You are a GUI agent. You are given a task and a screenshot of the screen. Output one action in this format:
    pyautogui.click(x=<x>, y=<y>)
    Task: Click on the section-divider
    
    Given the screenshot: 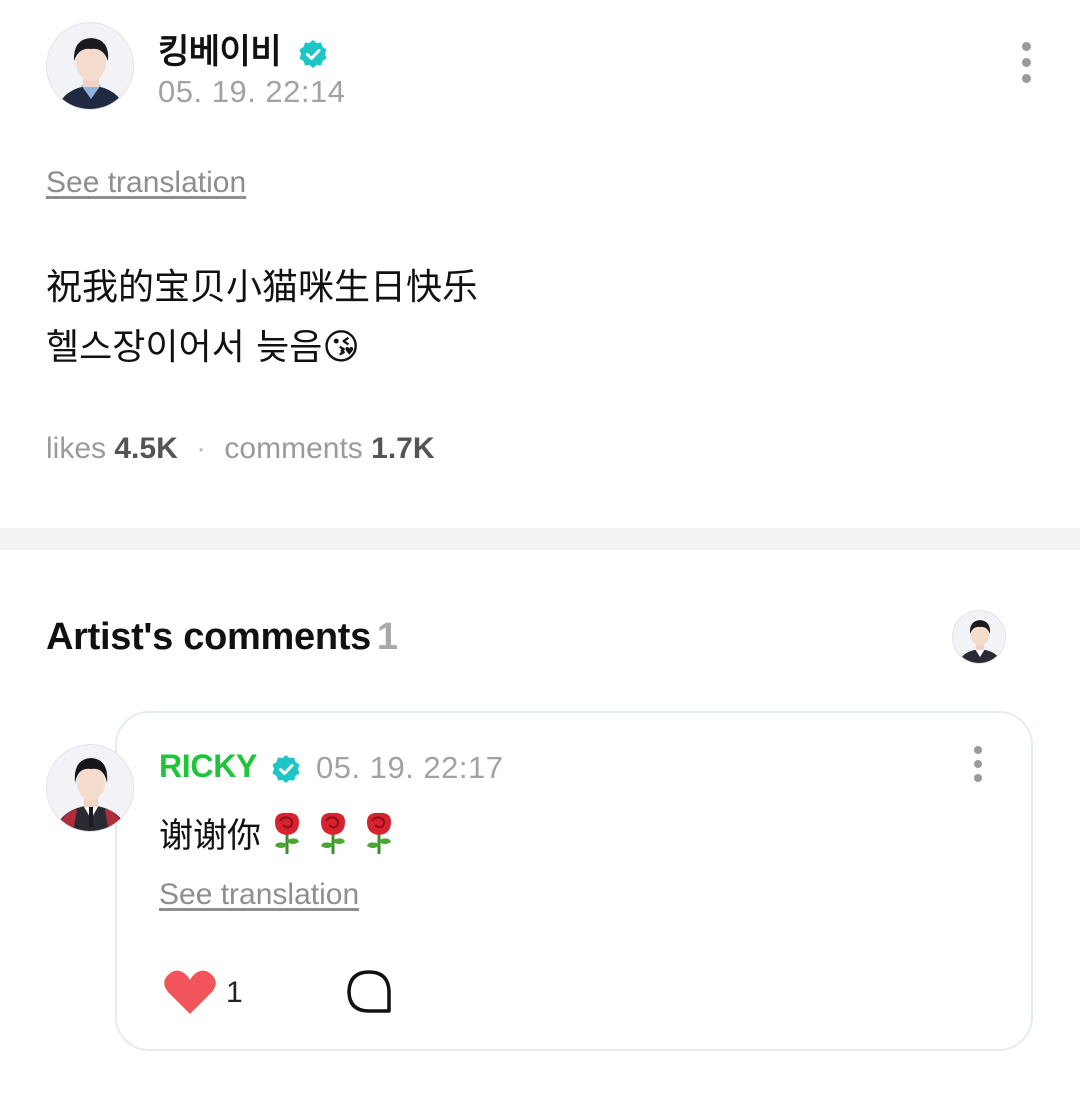 What is the action you would take?
    pyautogui.click(x=540, y=539)
    